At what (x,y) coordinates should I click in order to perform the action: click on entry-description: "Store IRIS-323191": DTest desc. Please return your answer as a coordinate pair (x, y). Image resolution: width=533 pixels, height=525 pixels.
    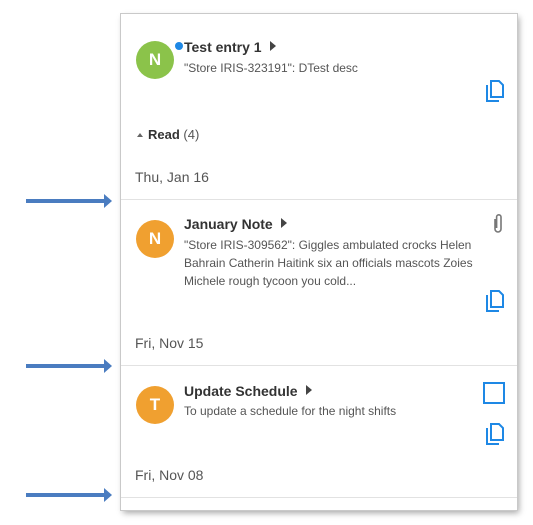
    Looking at the image, I should click on (271, 68).